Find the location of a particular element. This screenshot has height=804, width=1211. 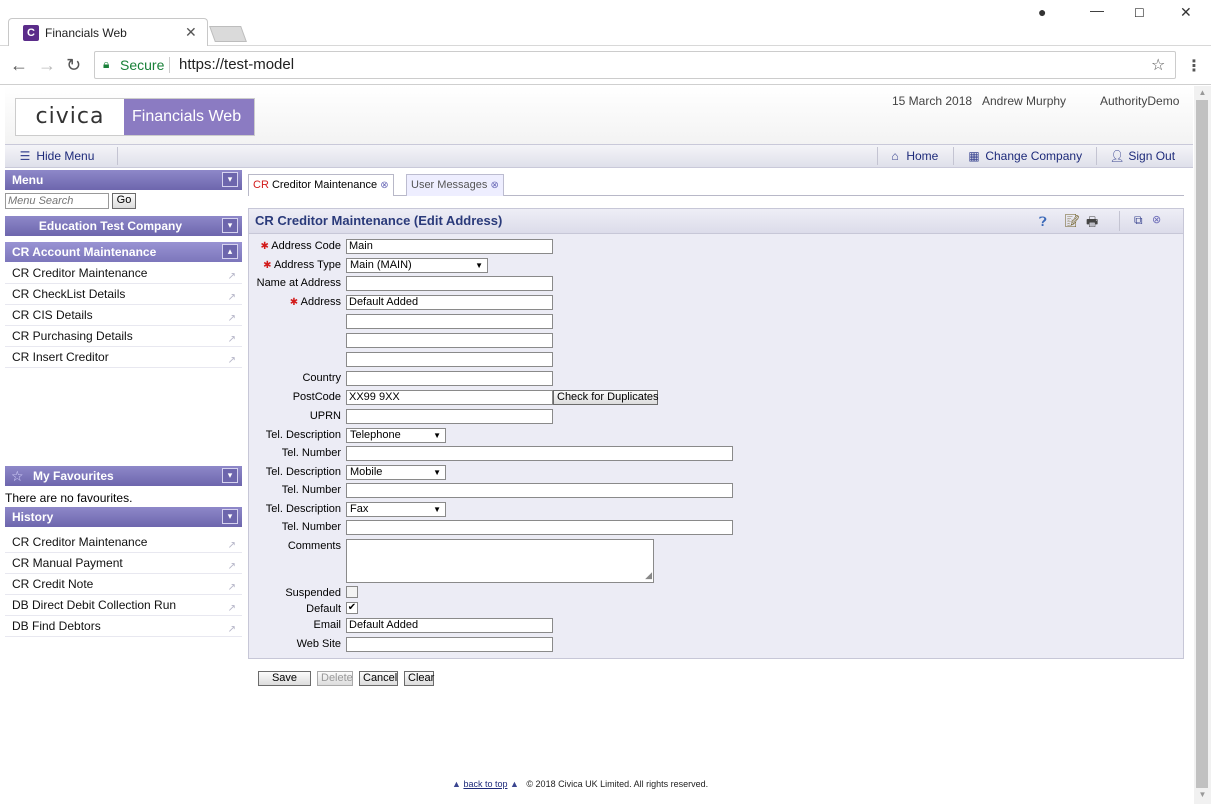

change-company-button: ▦ Change Company is located at coordinates (1024, 156).